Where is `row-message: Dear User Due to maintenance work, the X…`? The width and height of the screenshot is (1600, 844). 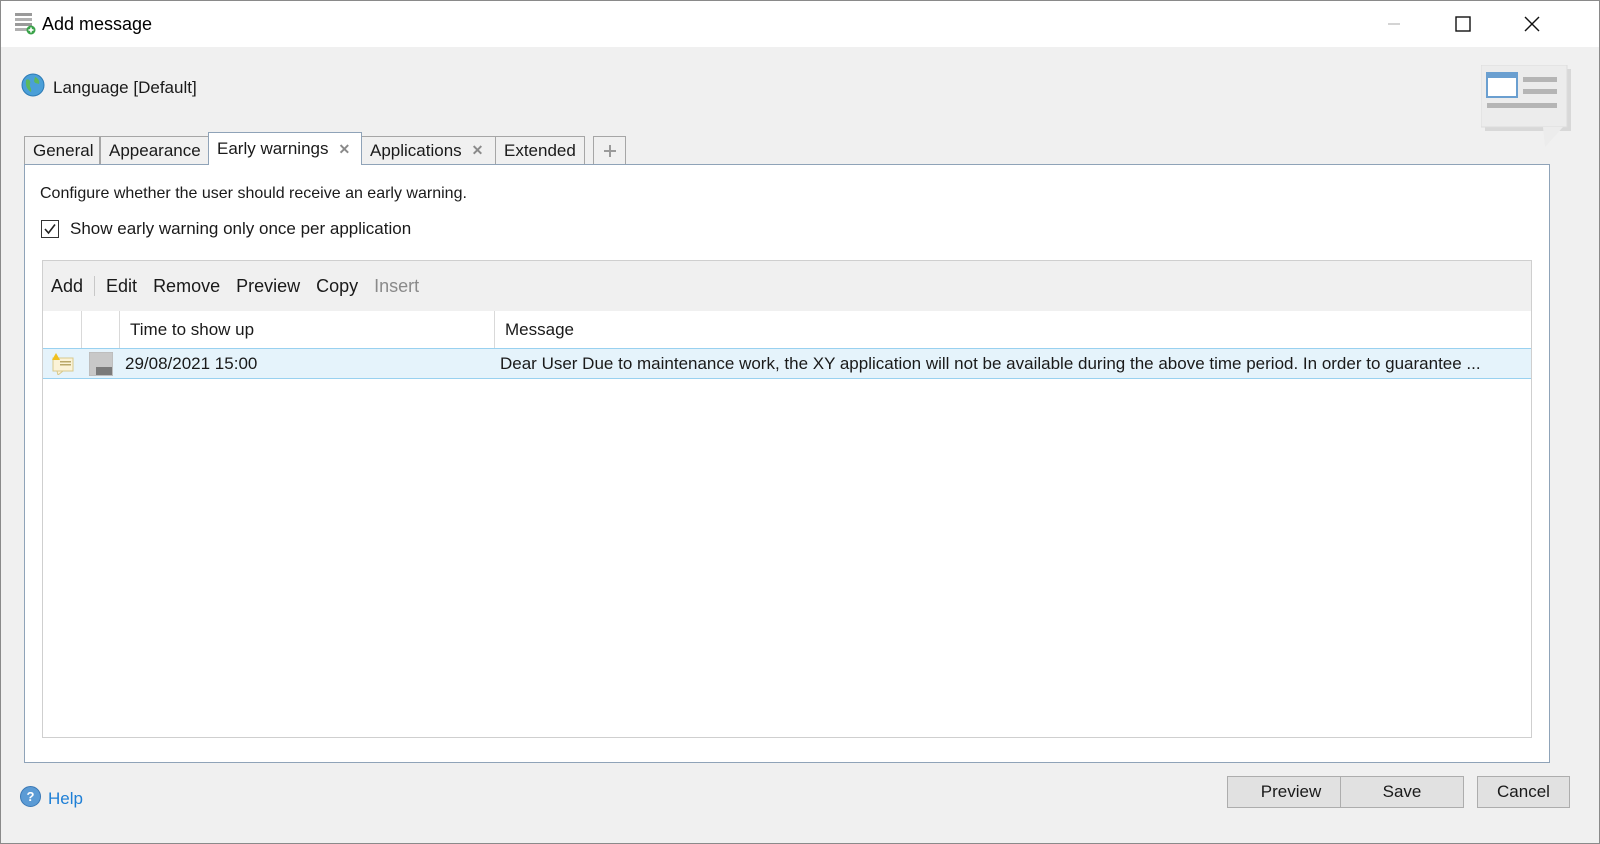 row-message: Dear User Due to maintenance work, the X… is located at coordinates (990, 363).